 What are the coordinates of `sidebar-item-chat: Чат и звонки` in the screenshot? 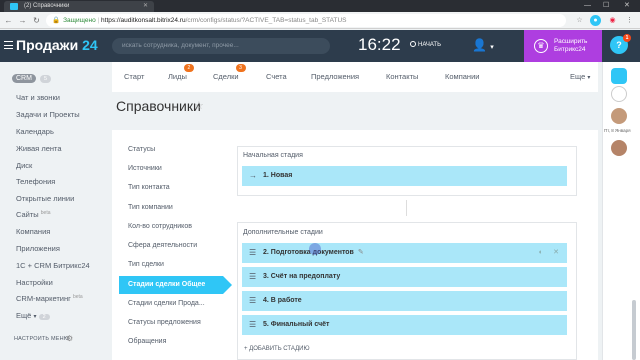 It's located at (38, 97).